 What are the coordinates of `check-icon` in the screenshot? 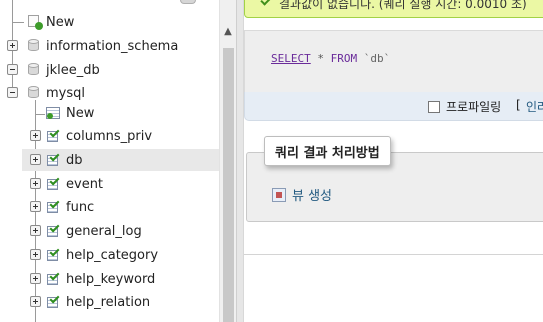 It's located at (264, 3).